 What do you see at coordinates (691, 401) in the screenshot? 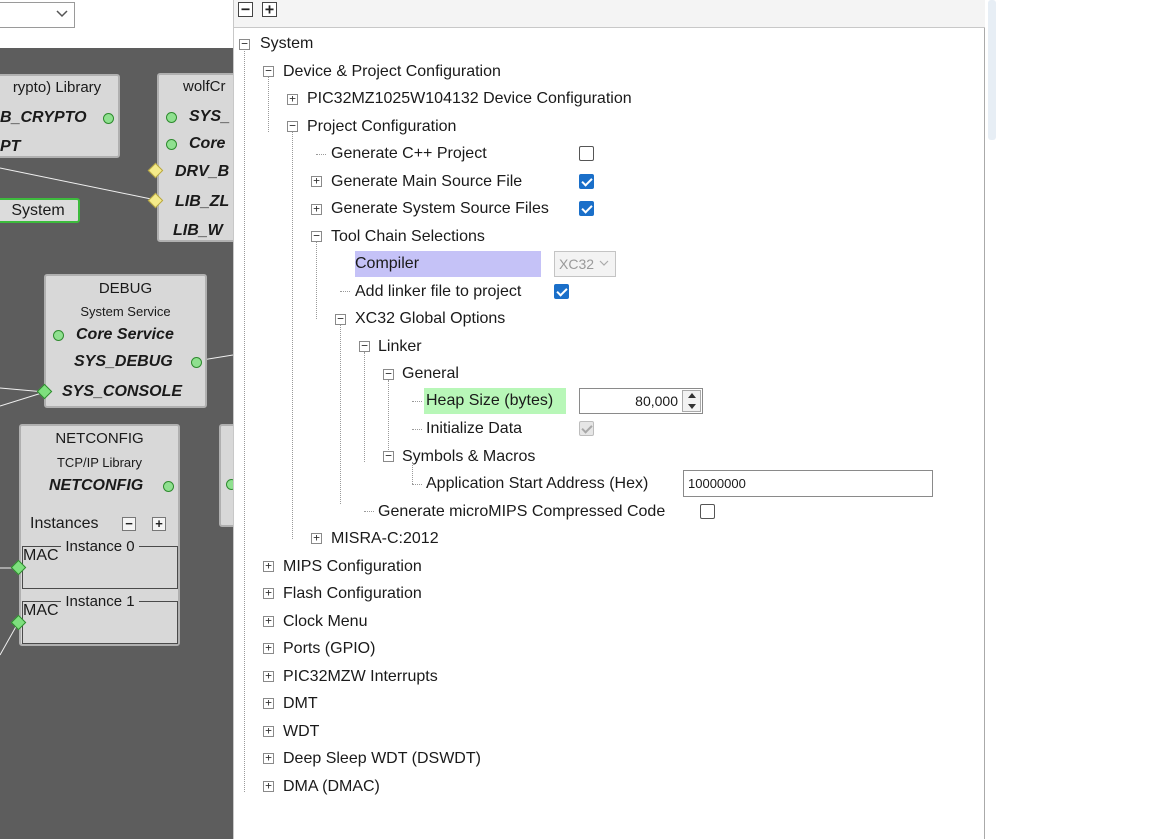
I see `spinner-arrows-icon` at bounding box center [691, 401].